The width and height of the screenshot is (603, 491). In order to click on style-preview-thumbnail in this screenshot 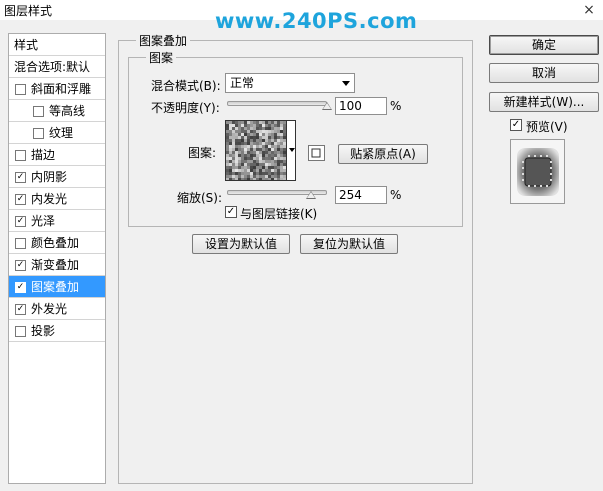, I will do `click(538, 172)`.